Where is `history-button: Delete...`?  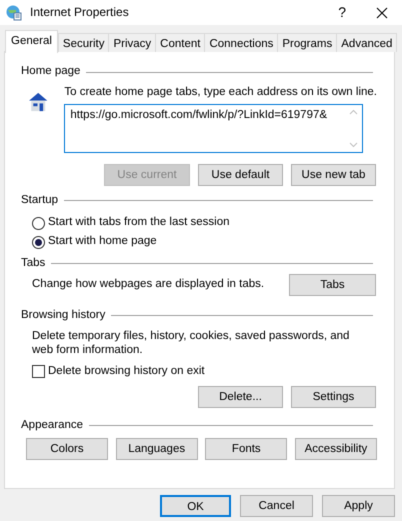 history-button: Delete... is located at coordinates (240, 397).